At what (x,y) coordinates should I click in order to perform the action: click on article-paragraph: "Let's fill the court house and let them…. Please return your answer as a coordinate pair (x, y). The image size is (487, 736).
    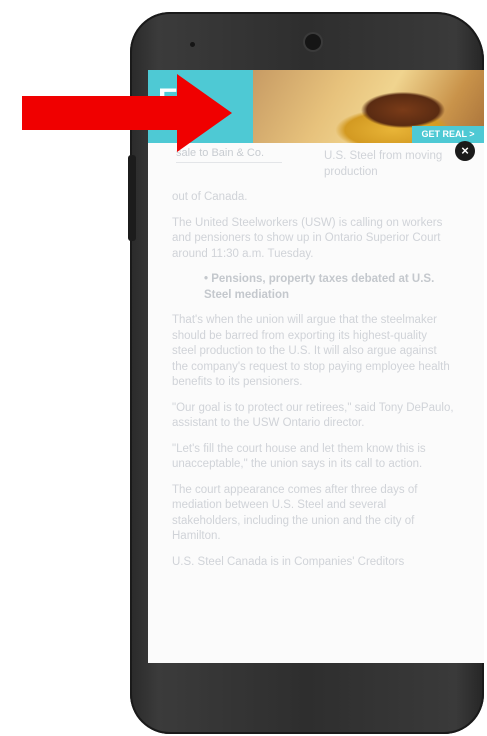
    Looking at the image, I should click on (299, 456).